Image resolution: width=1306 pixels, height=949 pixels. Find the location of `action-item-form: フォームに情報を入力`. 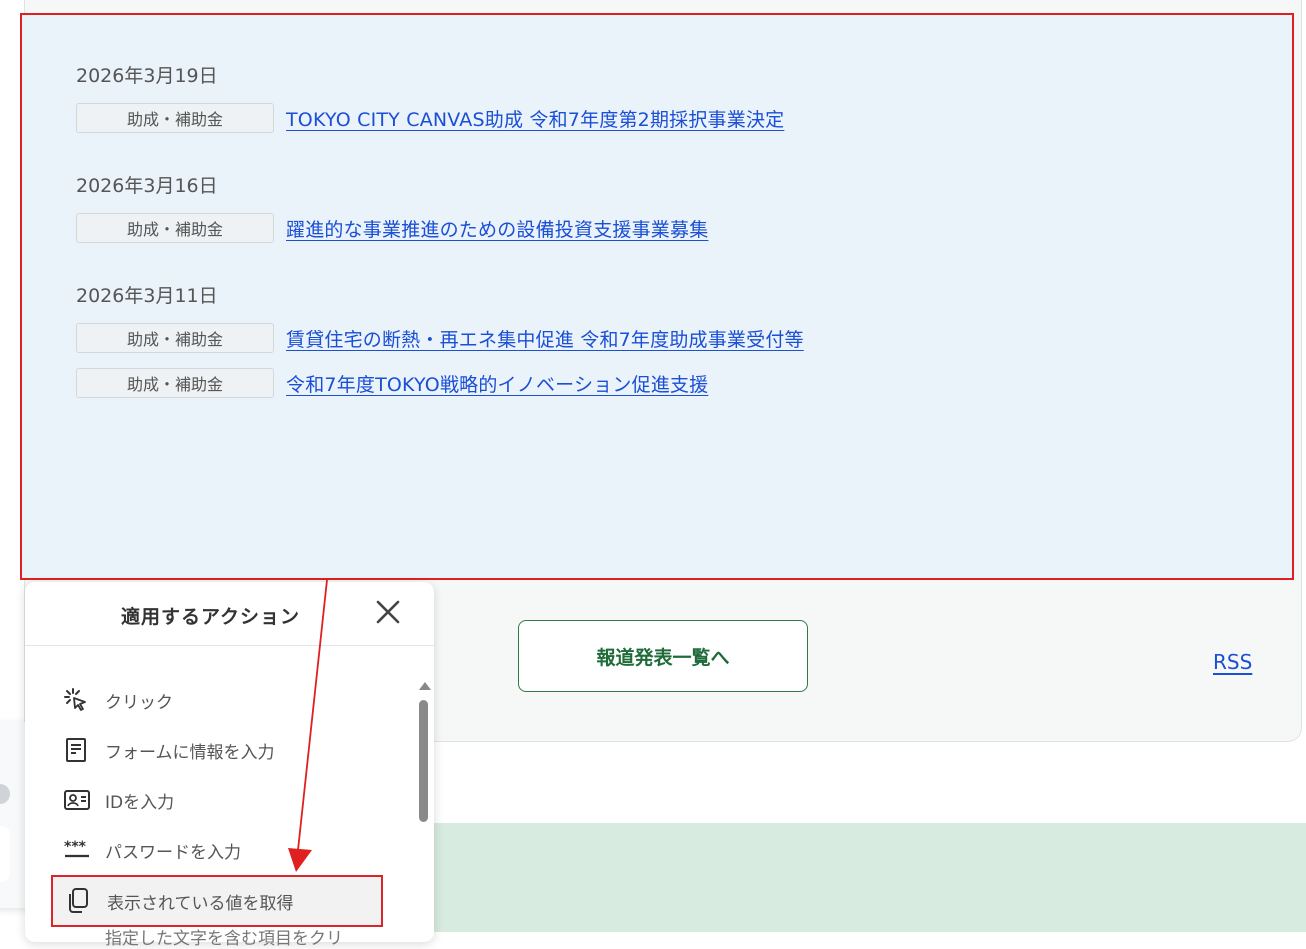

action-item-form: フォームに情報を入力 is located at coordinates (223, 750).